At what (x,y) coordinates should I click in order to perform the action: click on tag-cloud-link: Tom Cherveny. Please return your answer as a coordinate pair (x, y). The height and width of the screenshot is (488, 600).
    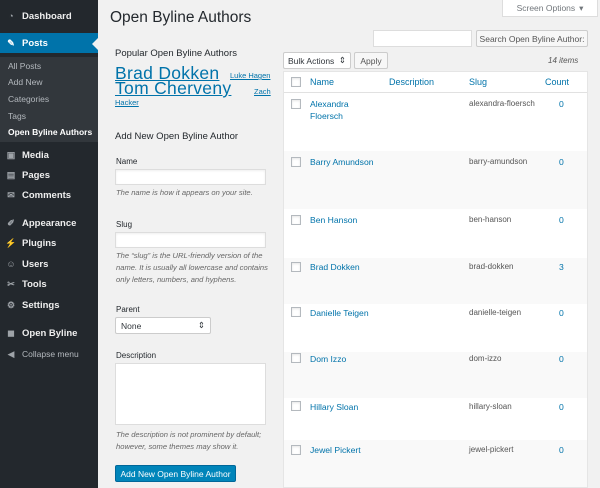
    Looking at the image, I should click on (173, 88).